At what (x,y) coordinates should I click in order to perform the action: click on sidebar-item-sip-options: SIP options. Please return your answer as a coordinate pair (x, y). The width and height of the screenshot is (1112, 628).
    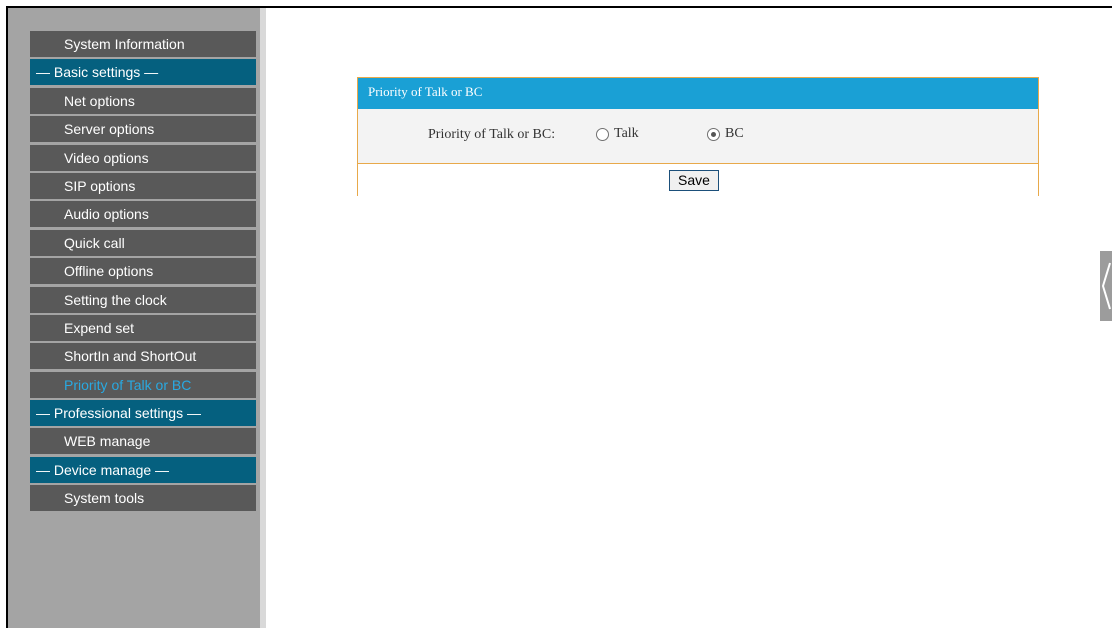
    Looking at the image, I should click on (143, 185).